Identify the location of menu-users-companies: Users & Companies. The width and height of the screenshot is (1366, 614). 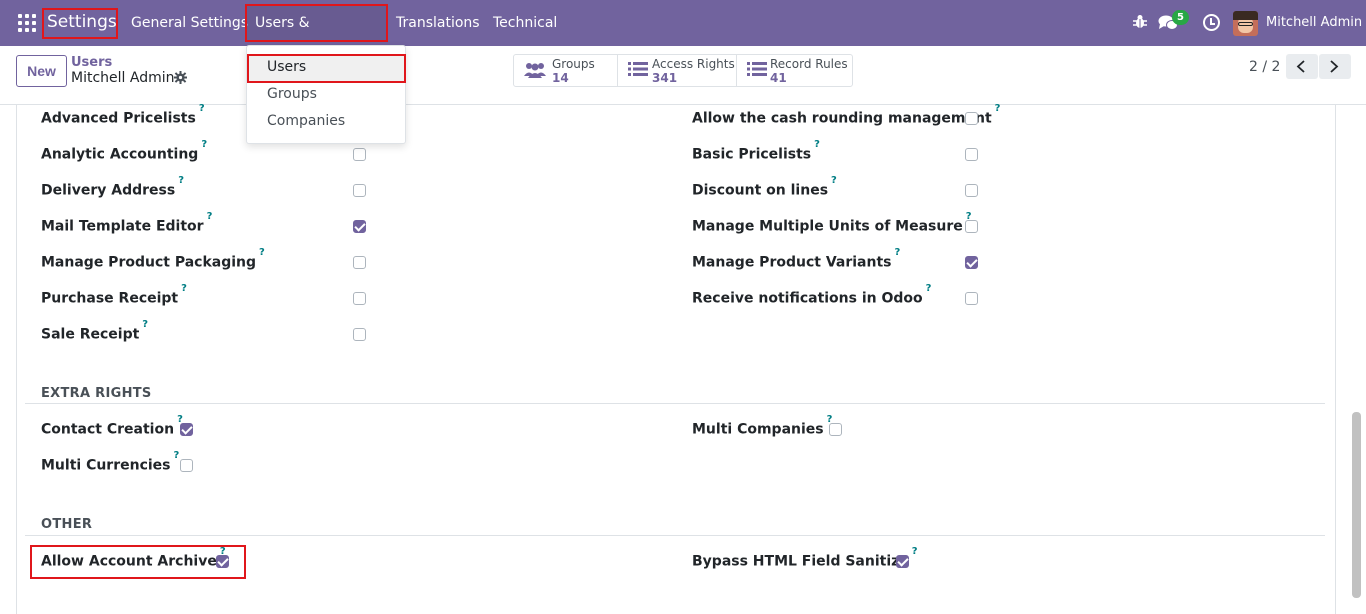
(316, 36).